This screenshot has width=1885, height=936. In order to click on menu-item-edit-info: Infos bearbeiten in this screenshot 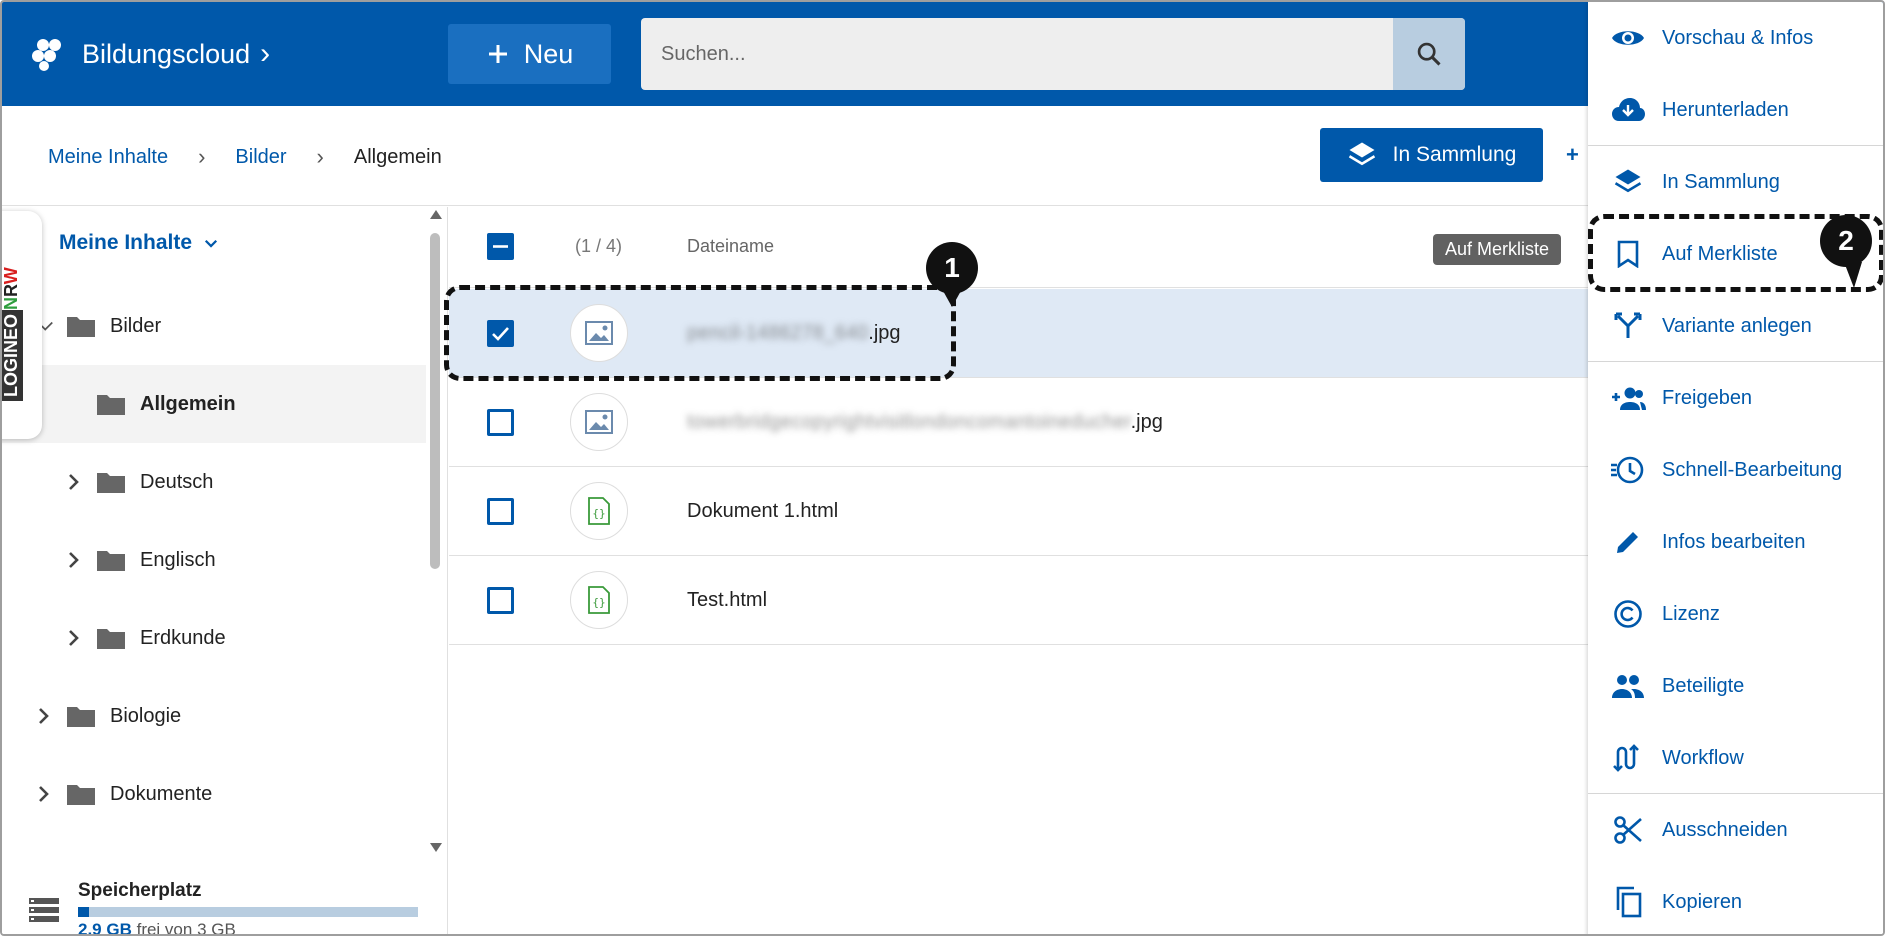, I will do `click(1735, 542)`.